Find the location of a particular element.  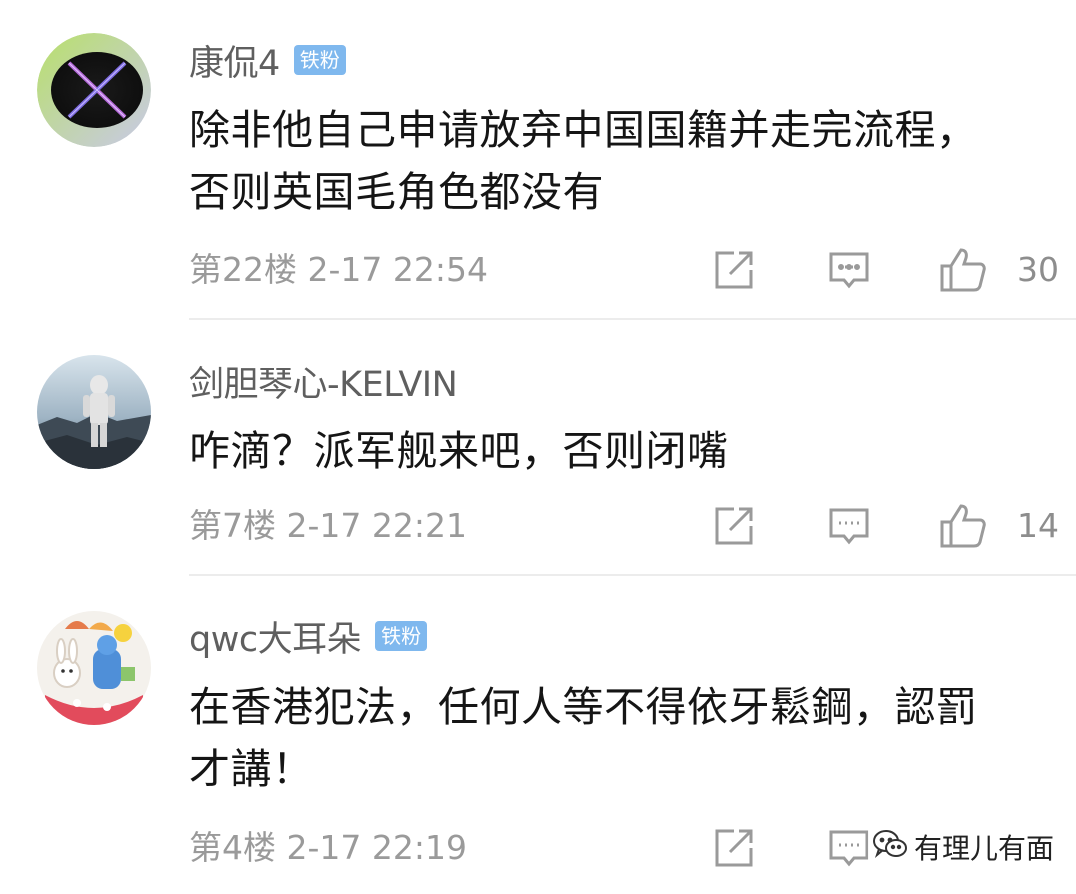

comment-actions: 14 is located at coordinates (894, 527).